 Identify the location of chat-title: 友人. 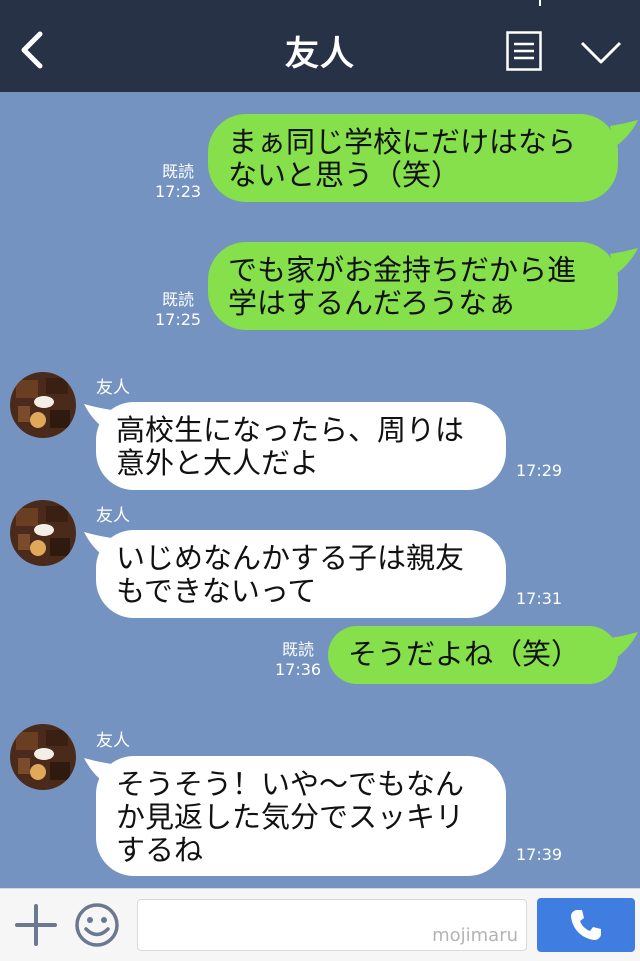
(320, 54).